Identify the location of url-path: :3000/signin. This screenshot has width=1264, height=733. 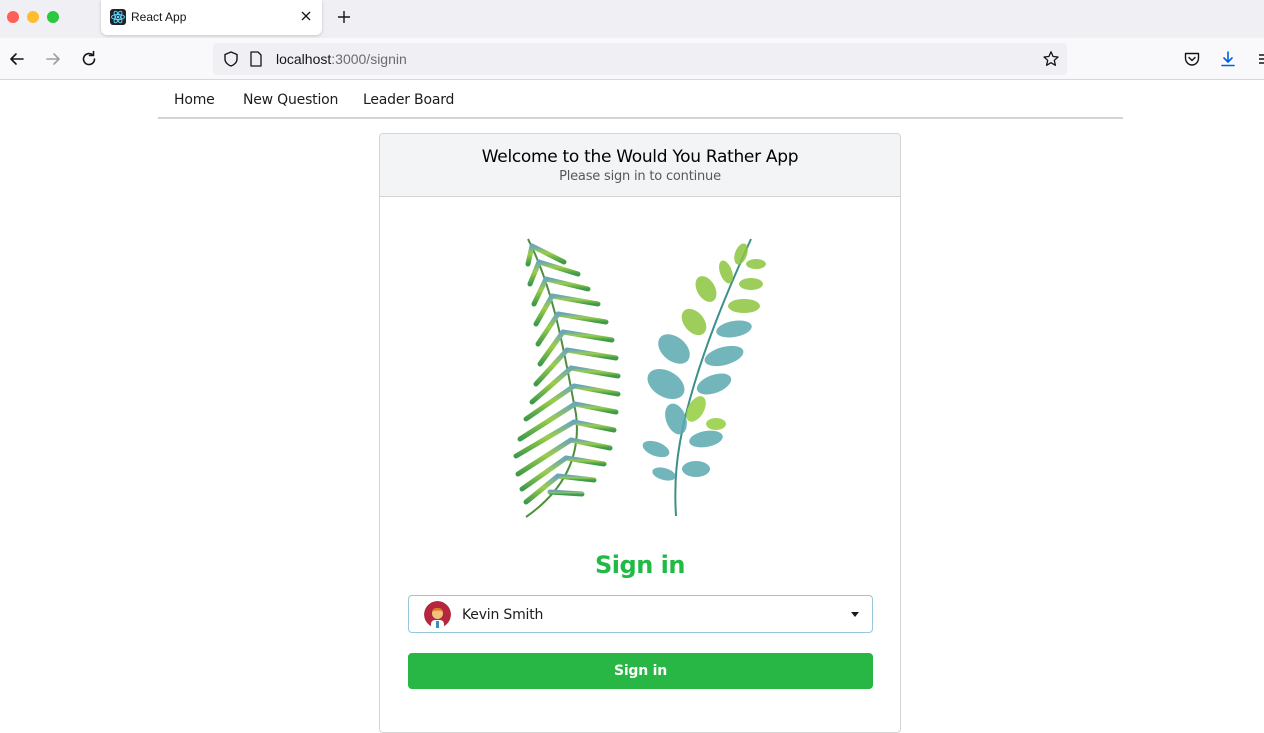
(369, 59).